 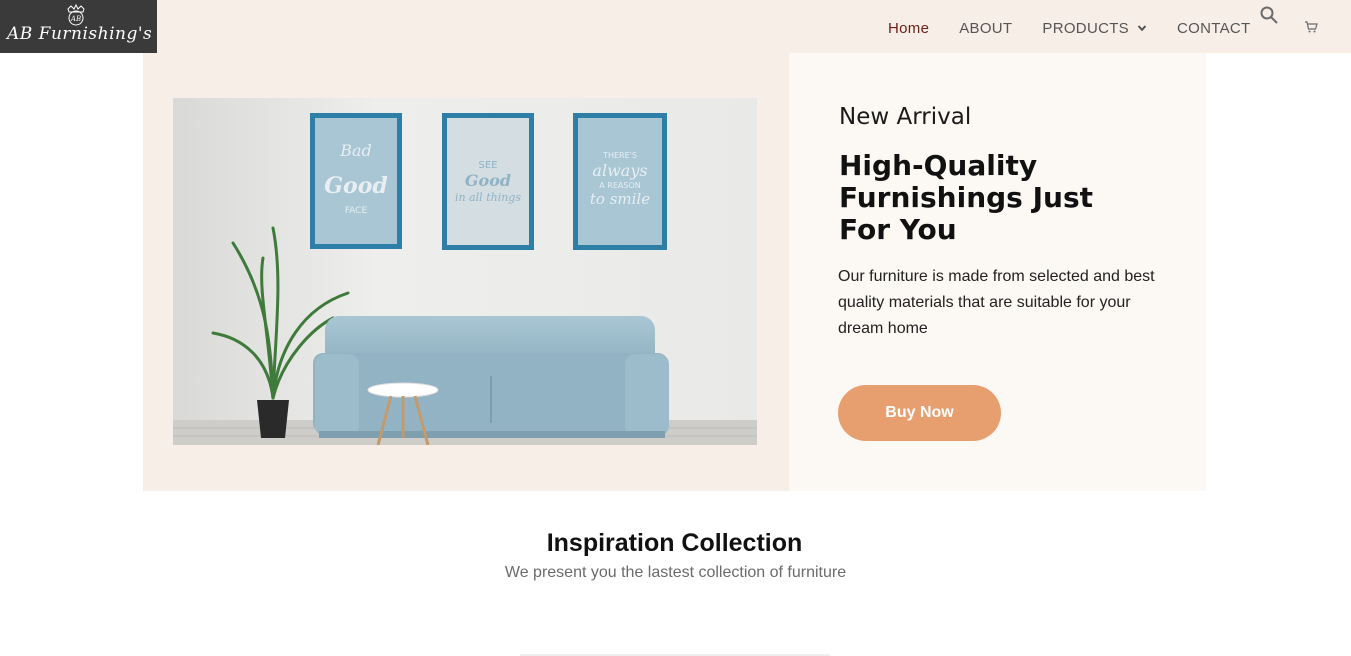 What do you see at coordinates (619, 155) in the screenshot?
I see `svg-text: THERE'S` at bounding box center [619, 155].